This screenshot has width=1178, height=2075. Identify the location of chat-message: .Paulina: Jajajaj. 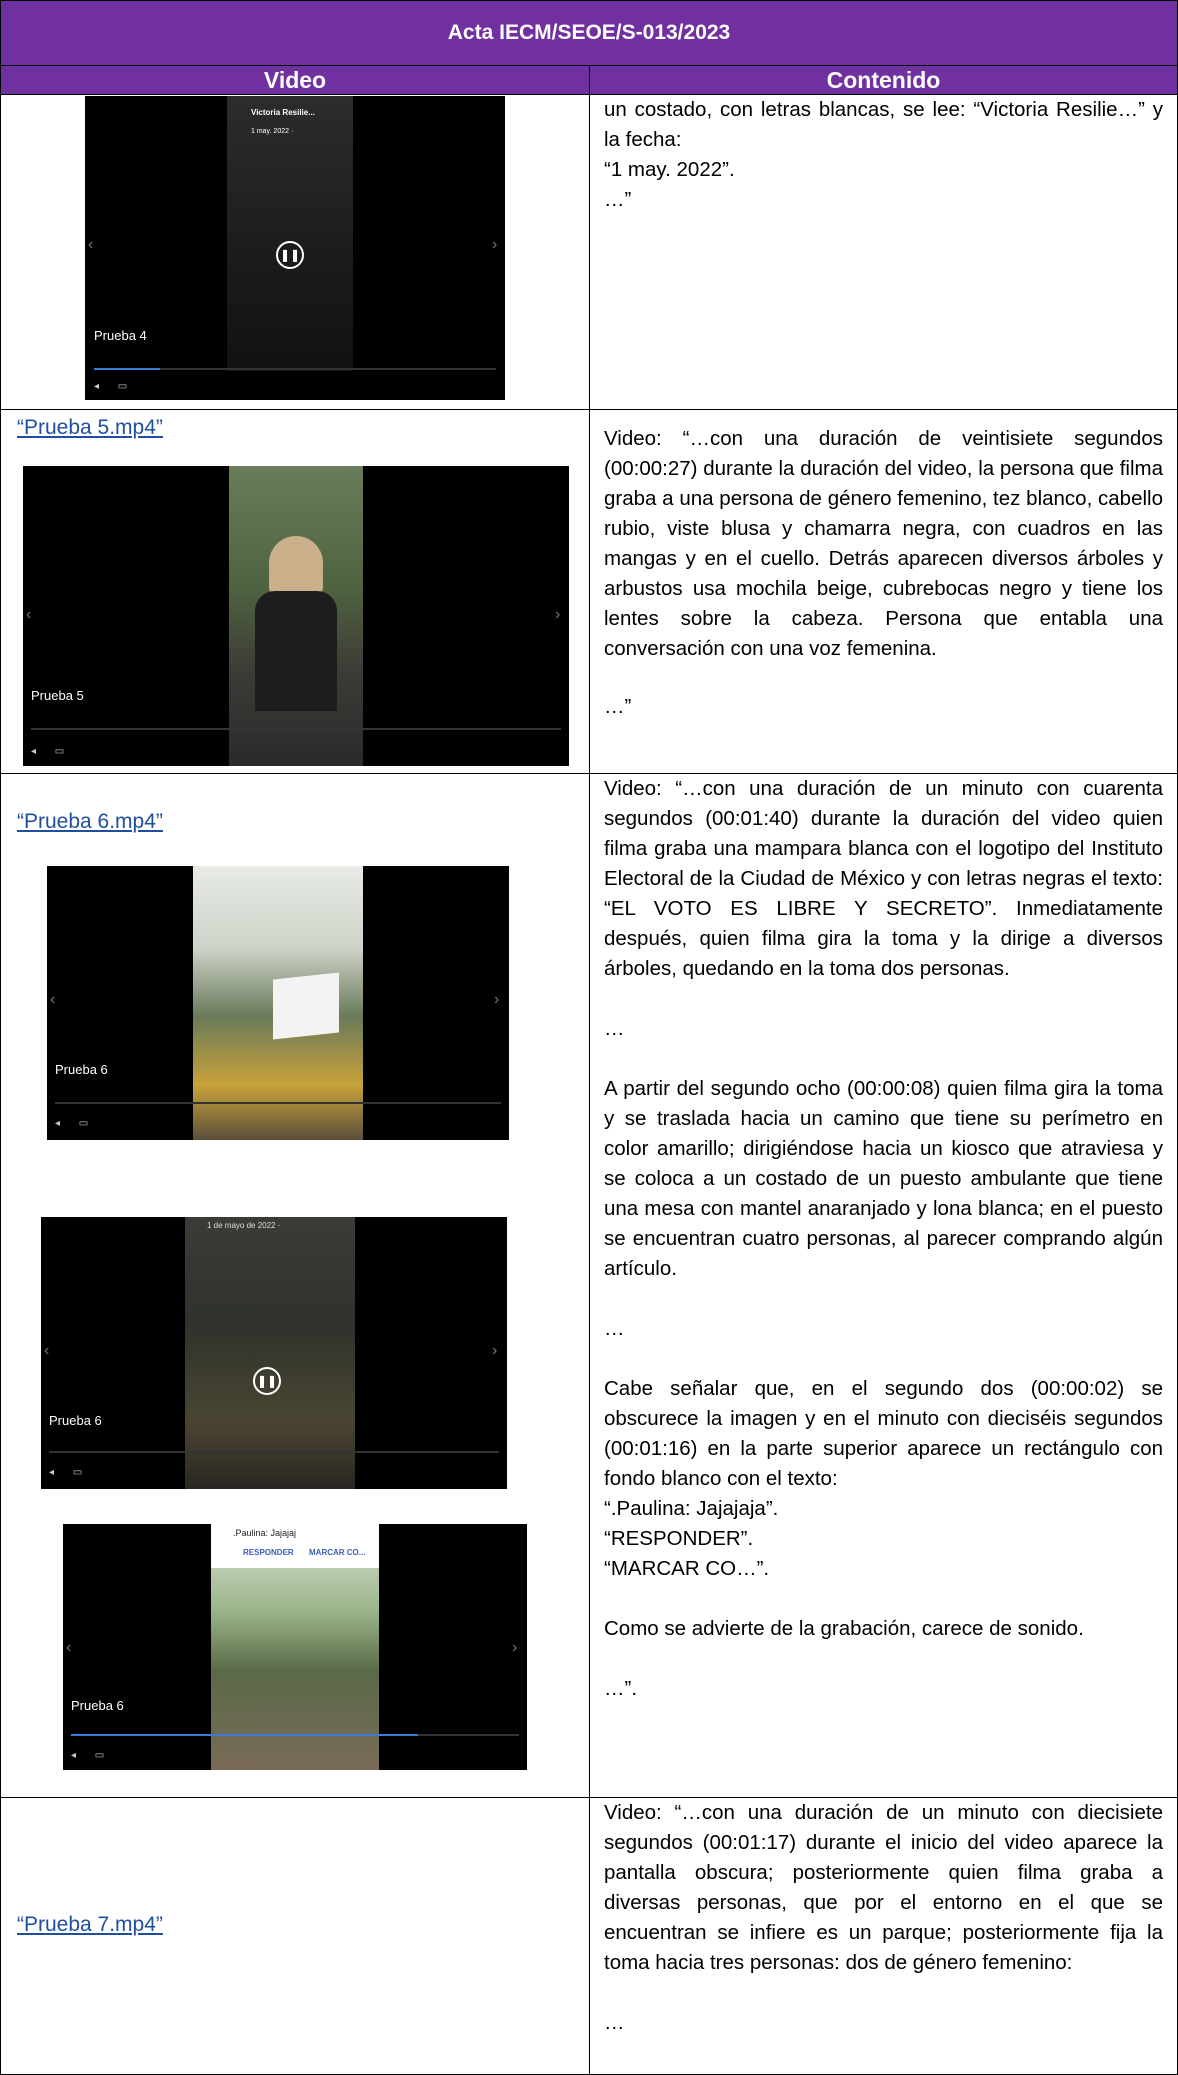
(265, 1533).